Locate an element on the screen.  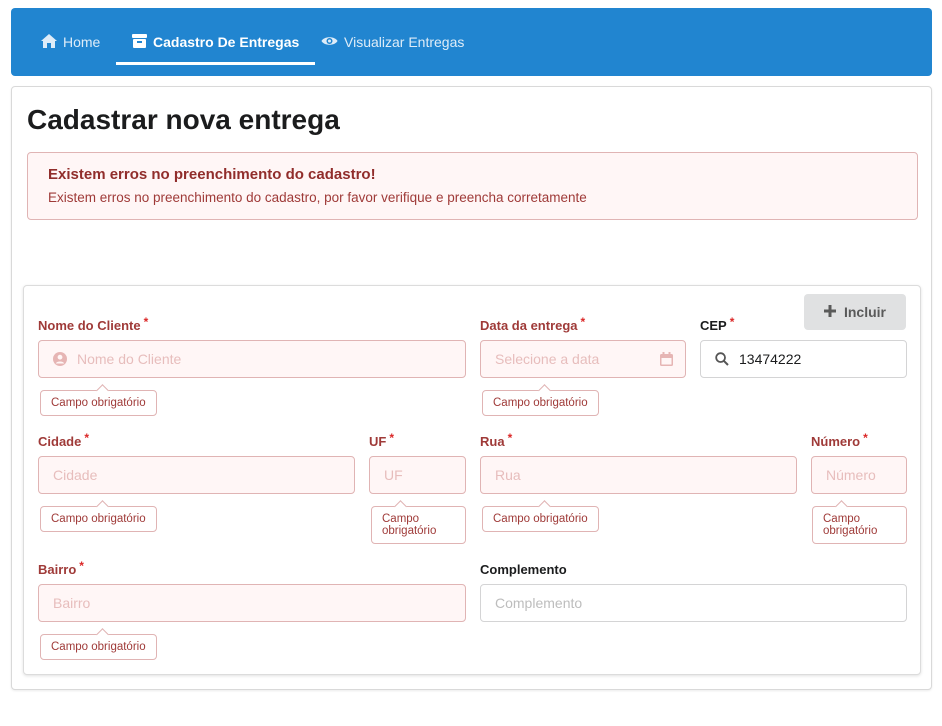
data-label: Data da entrega * is located at coordinates (533, 324).